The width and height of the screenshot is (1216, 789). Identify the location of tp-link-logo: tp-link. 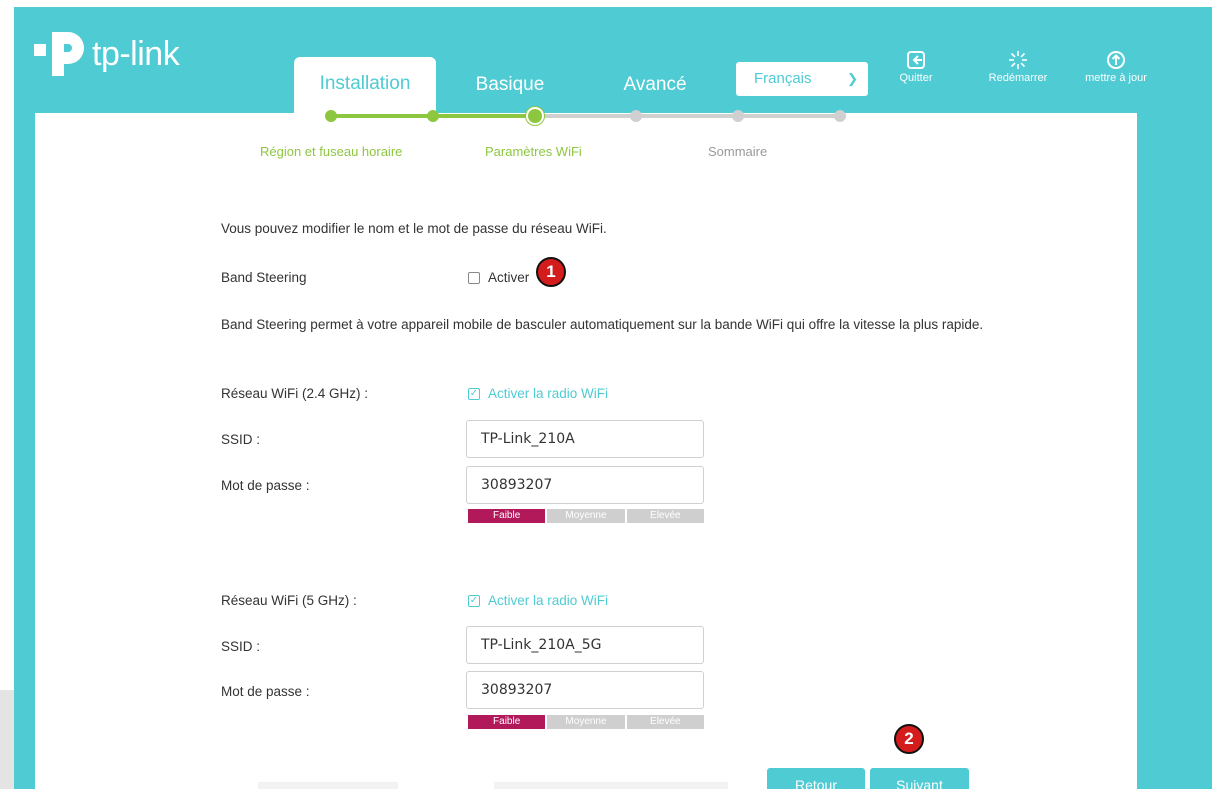
(106, 54).